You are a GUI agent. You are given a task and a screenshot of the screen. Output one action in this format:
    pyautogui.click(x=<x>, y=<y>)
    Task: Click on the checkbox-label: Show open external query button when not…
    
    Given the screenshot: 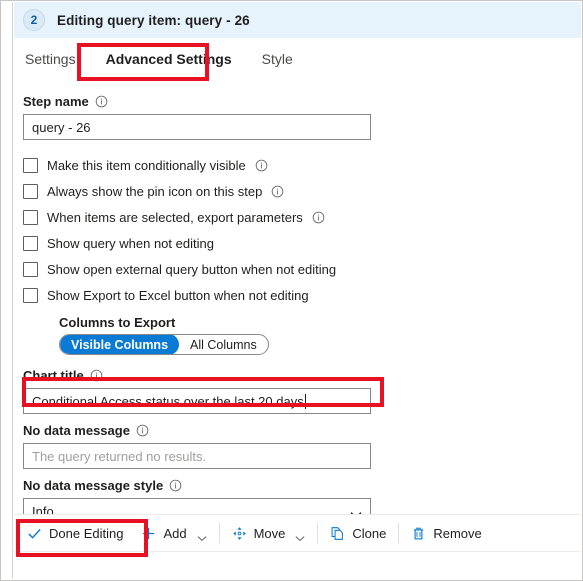 What is the action you would take?
    pyautogui.click(x=192, y=269)
    